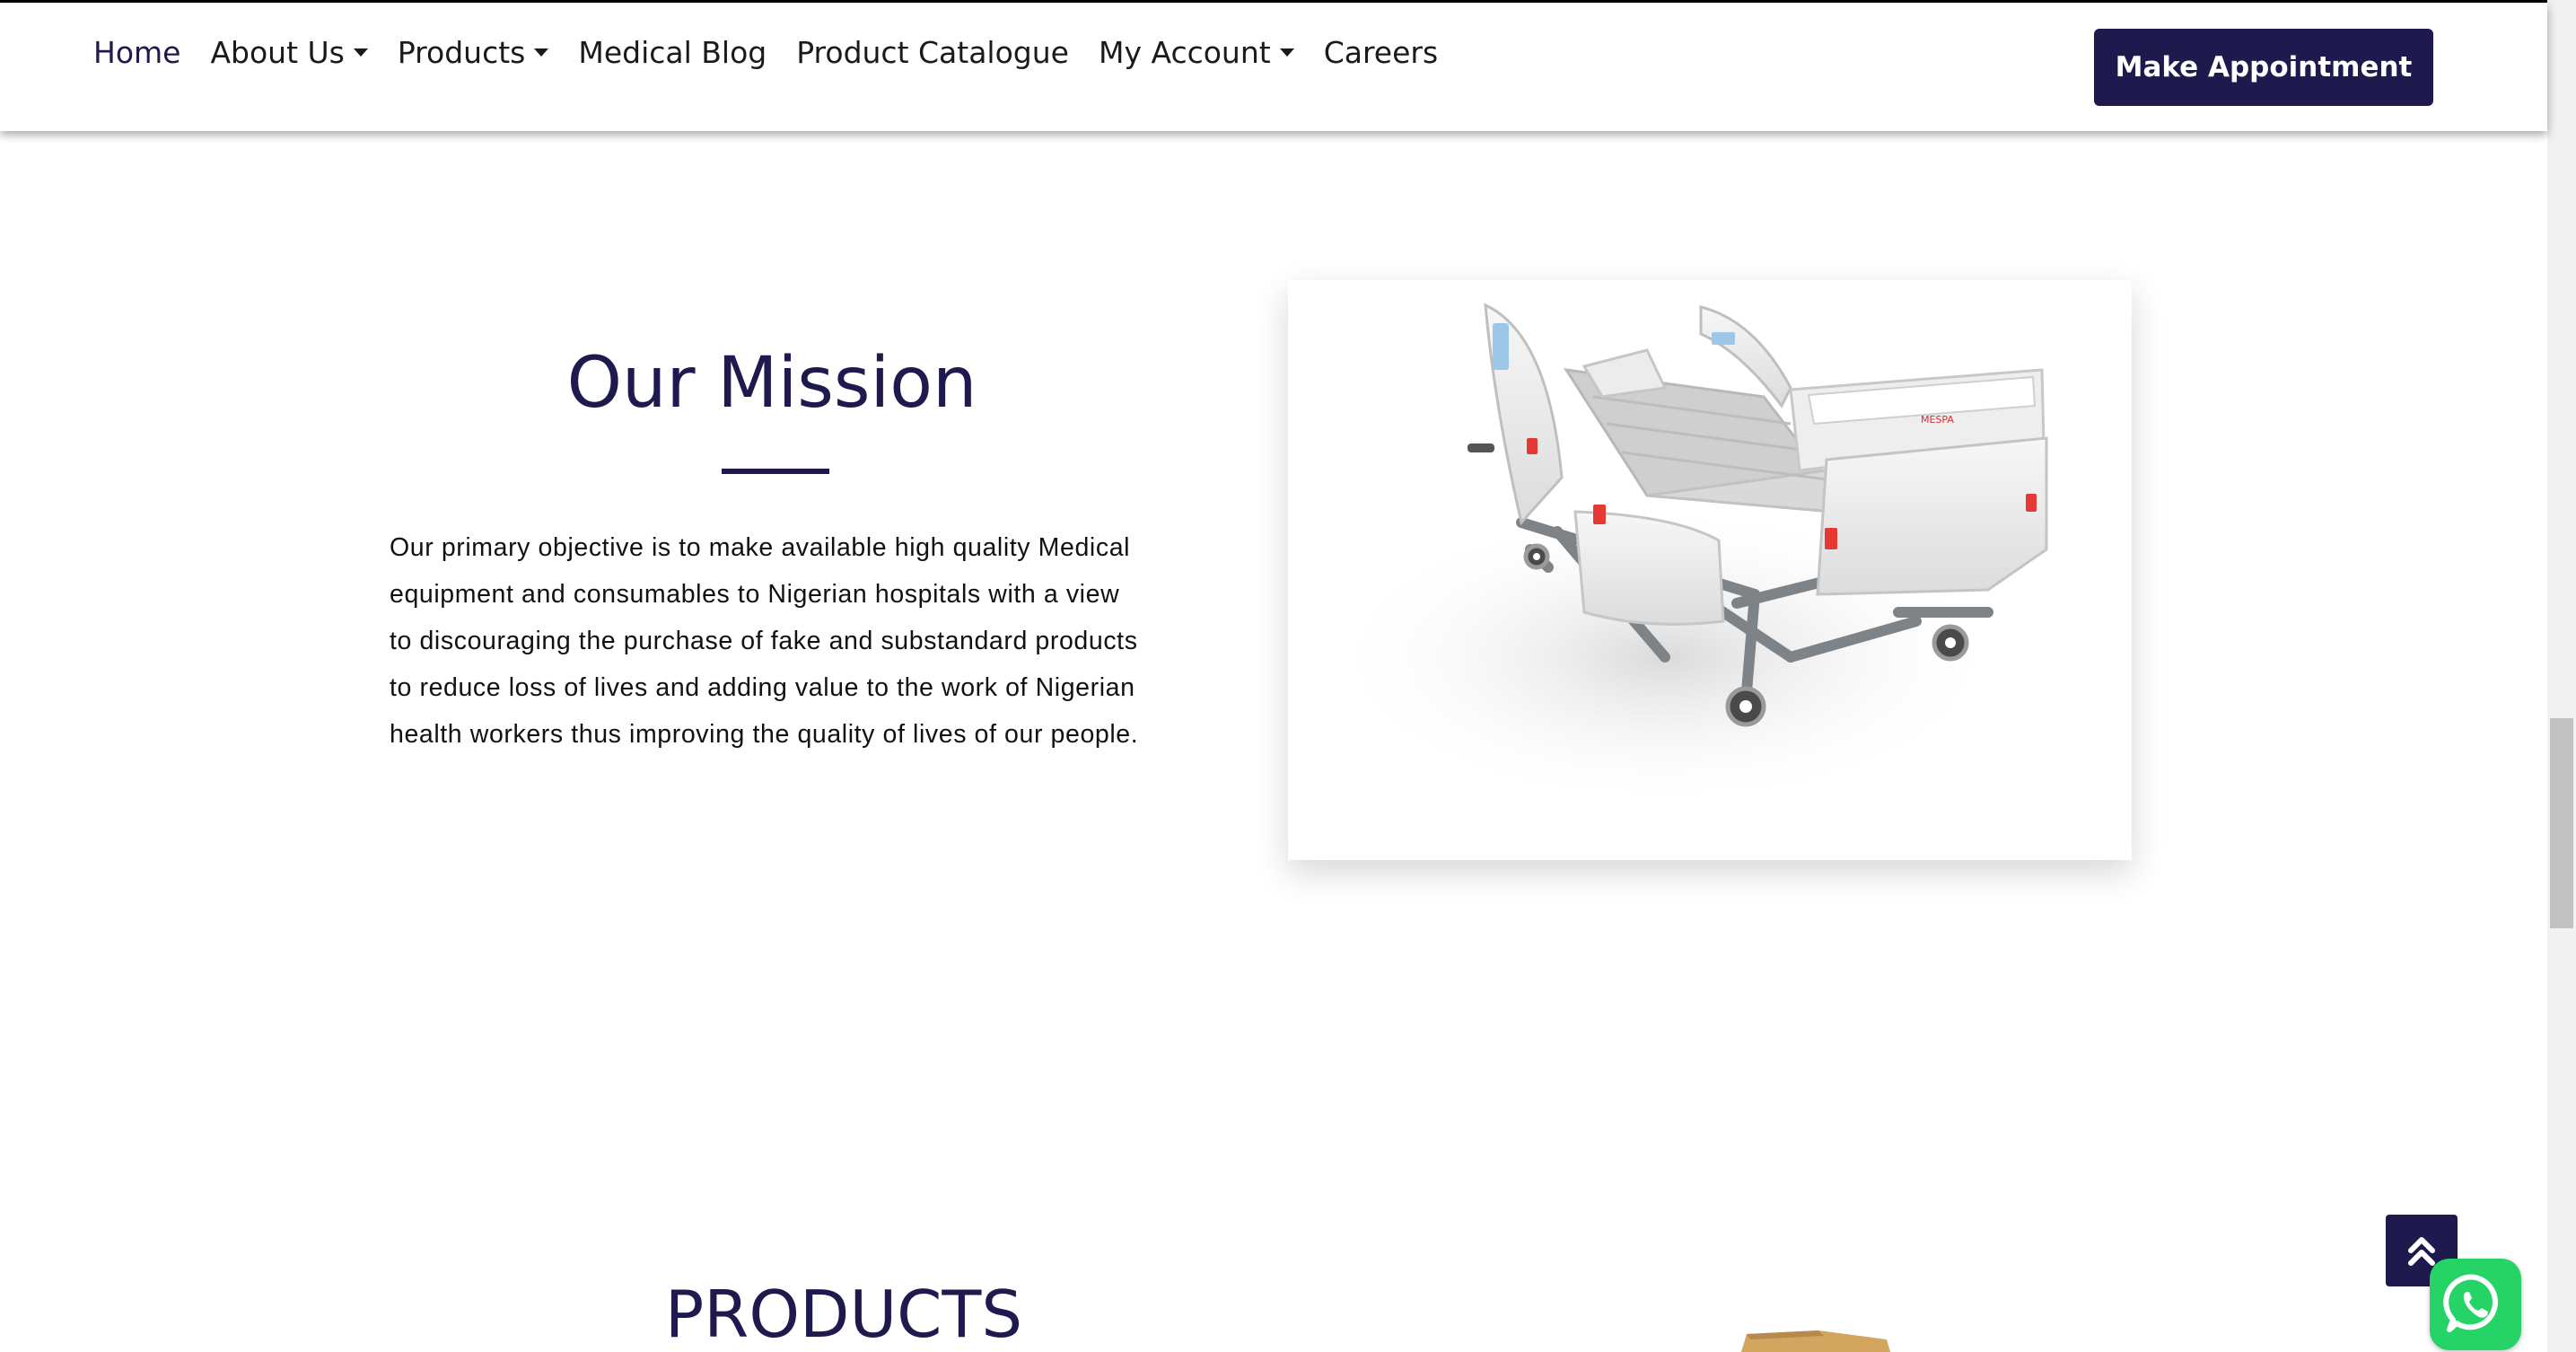 Image resolution: width=2576 pixels, height=1352 pixels. I want to click on bed-brand-label: MESPA, so click(1937, 420).